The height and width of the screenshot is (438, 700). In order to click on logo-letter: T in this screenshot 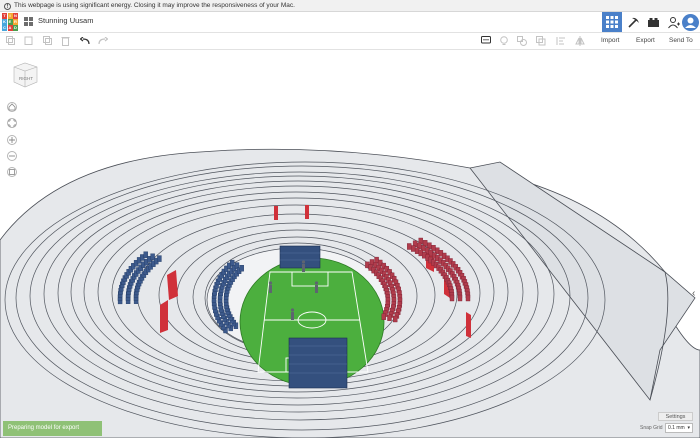, I will do `click(4, 16)`.